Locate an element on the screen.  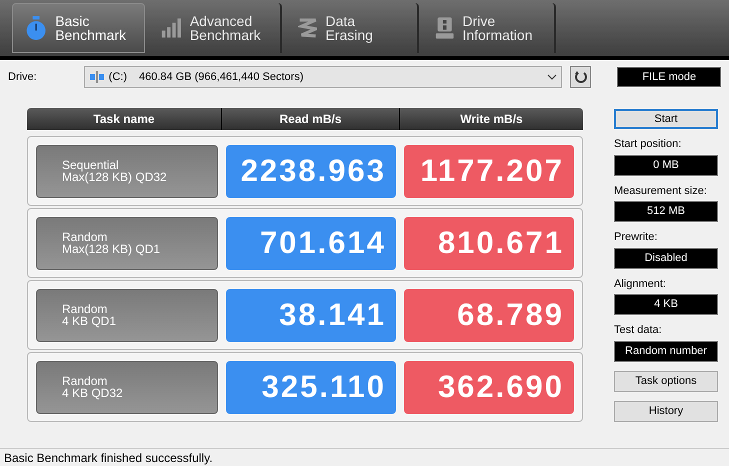
task-label: Random 4 KB QD1 is located at coordinates (127, 315).